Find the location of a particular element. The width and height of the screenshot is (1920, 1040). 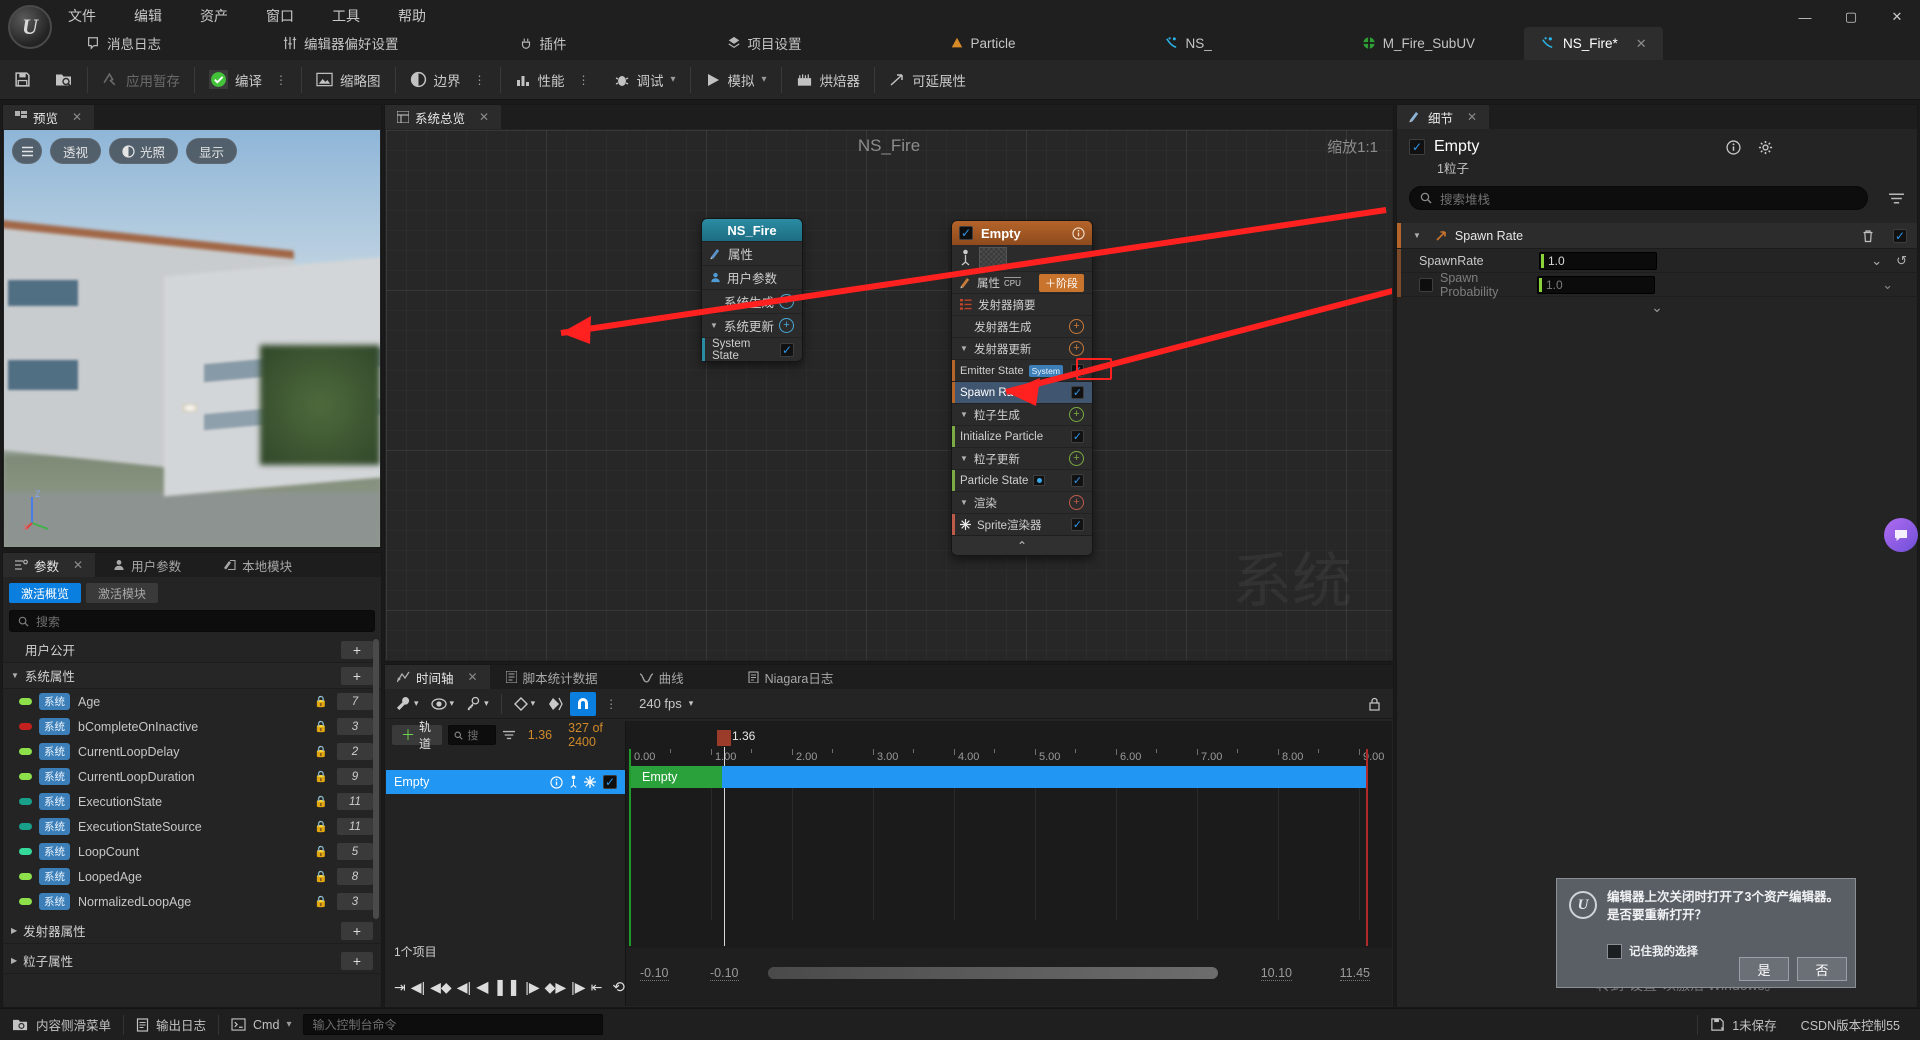

parameter-row: 系统 ExecutionStateSource 🔒 11 is located at coordinates (192, 826).